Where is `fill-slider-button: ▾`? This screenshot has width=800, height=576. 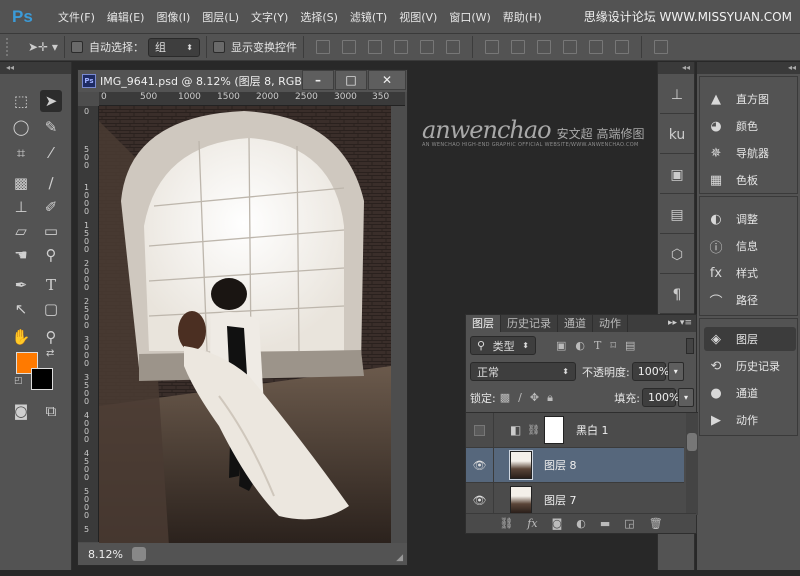
fill-slider-button: ▾ is located at coordinates (686, 397).